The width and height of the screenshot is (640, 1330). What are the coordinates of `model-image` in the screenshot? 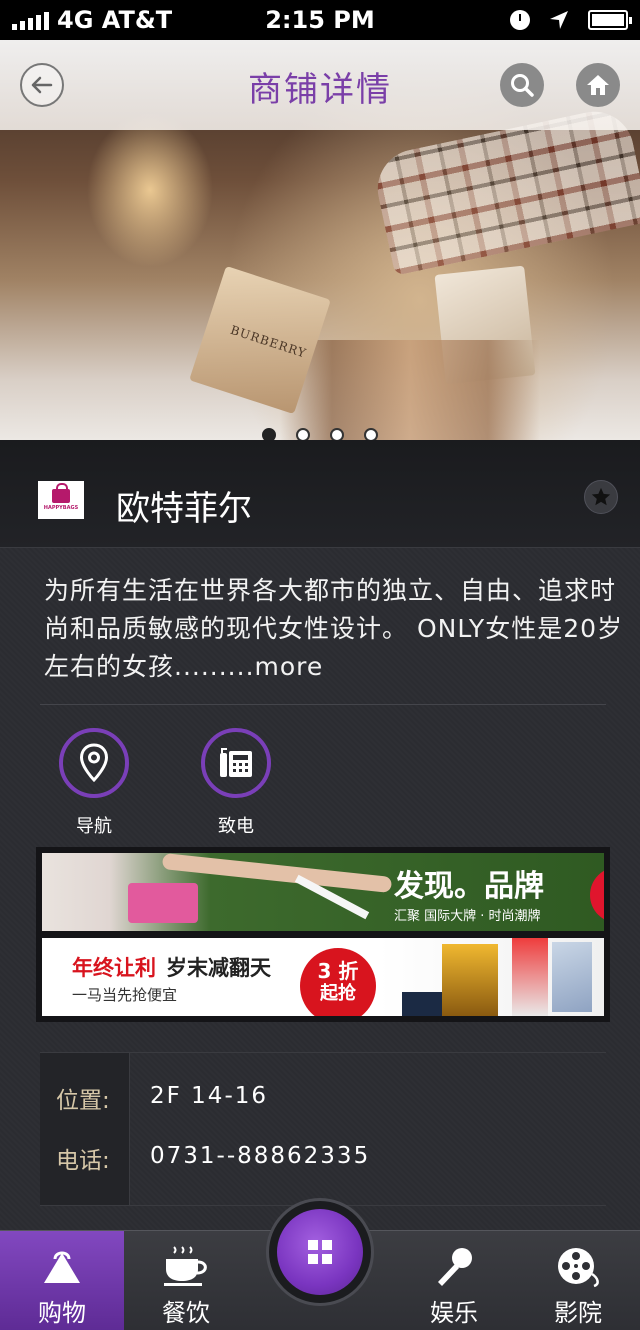 It's located at (410, 390).